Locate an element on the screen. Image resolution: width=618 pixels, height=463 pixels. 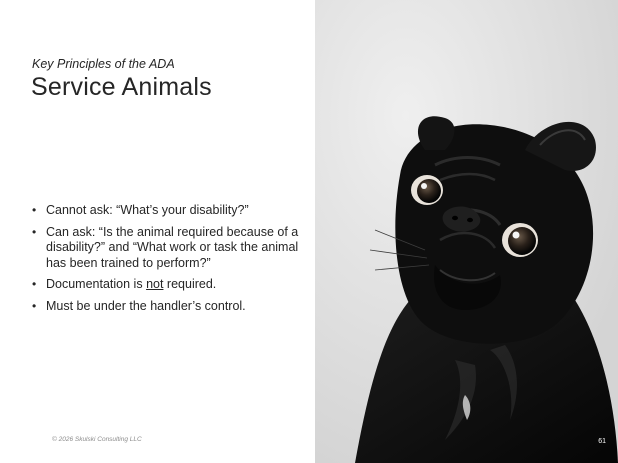
bullet-text: Must be under the handler’s control. is located at coordinates (146, 305).